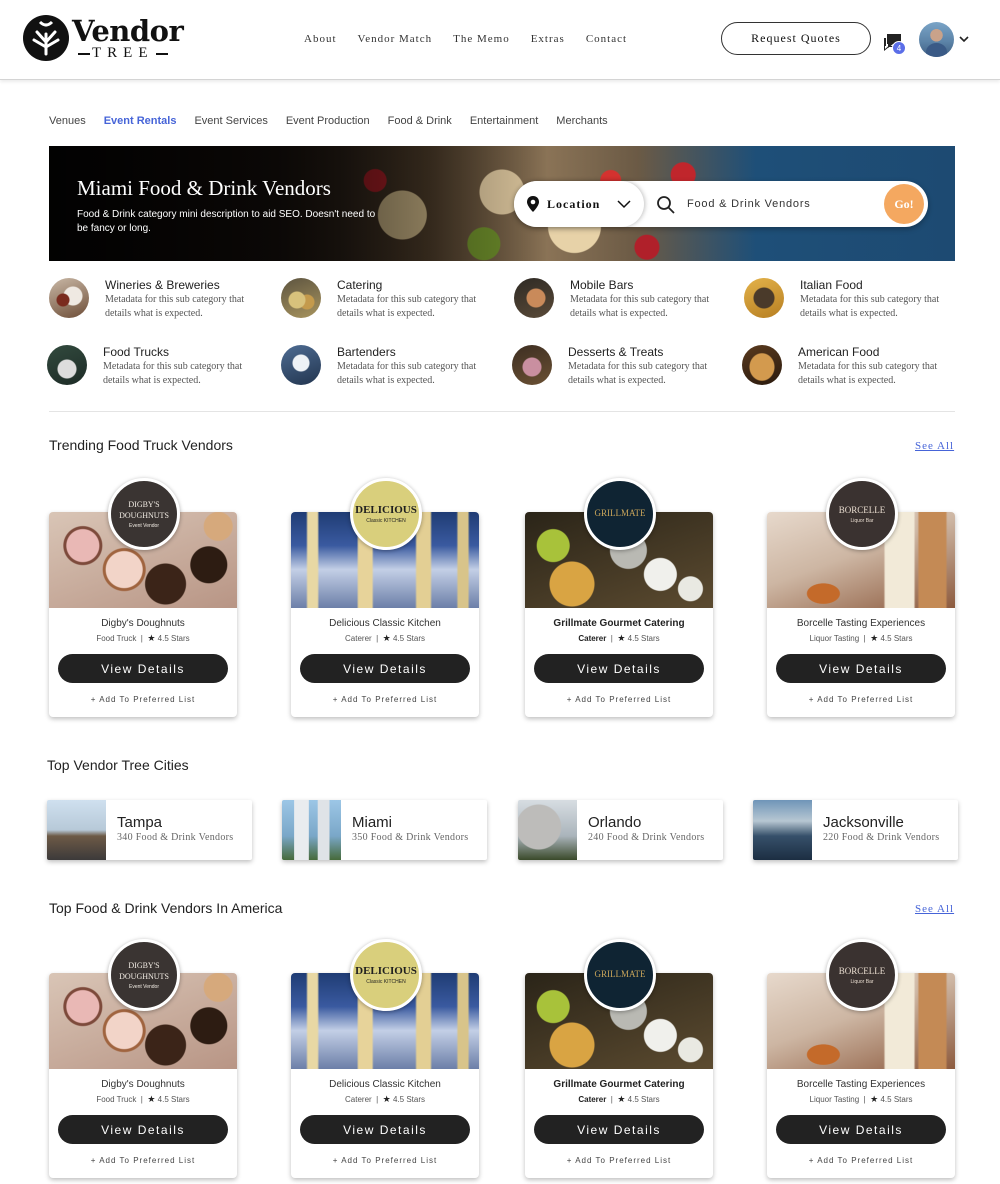 The image size is (1000, 1184). Describe the element at coordinates (140, 121) in the screenshot. I see `tab-event-rentals: Event Rentals` at that location.